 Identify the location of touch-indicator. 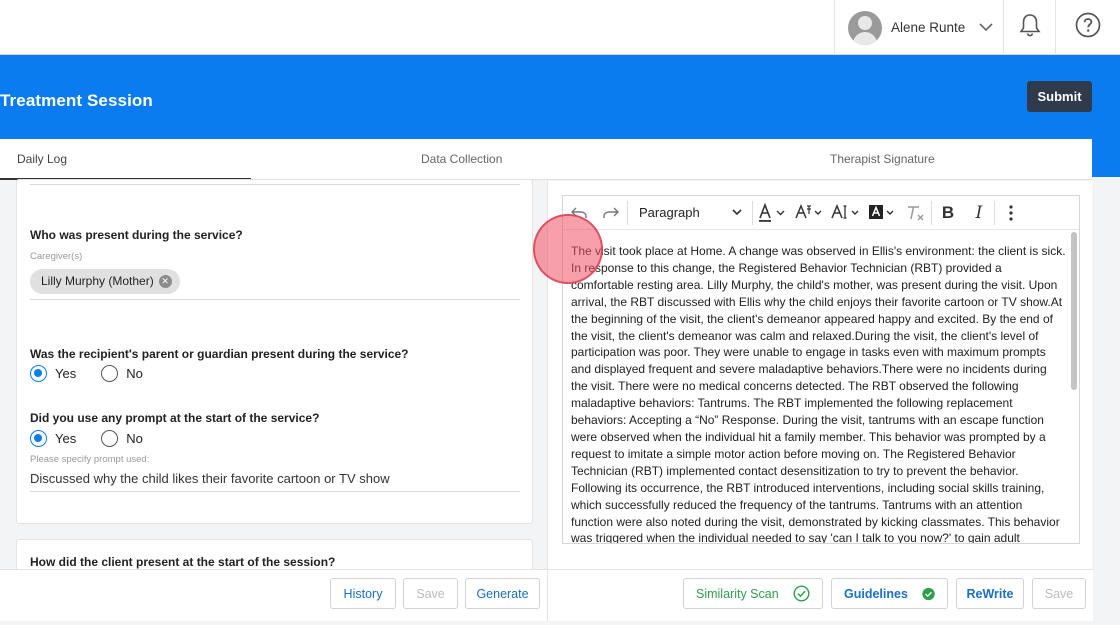
(568, 249).